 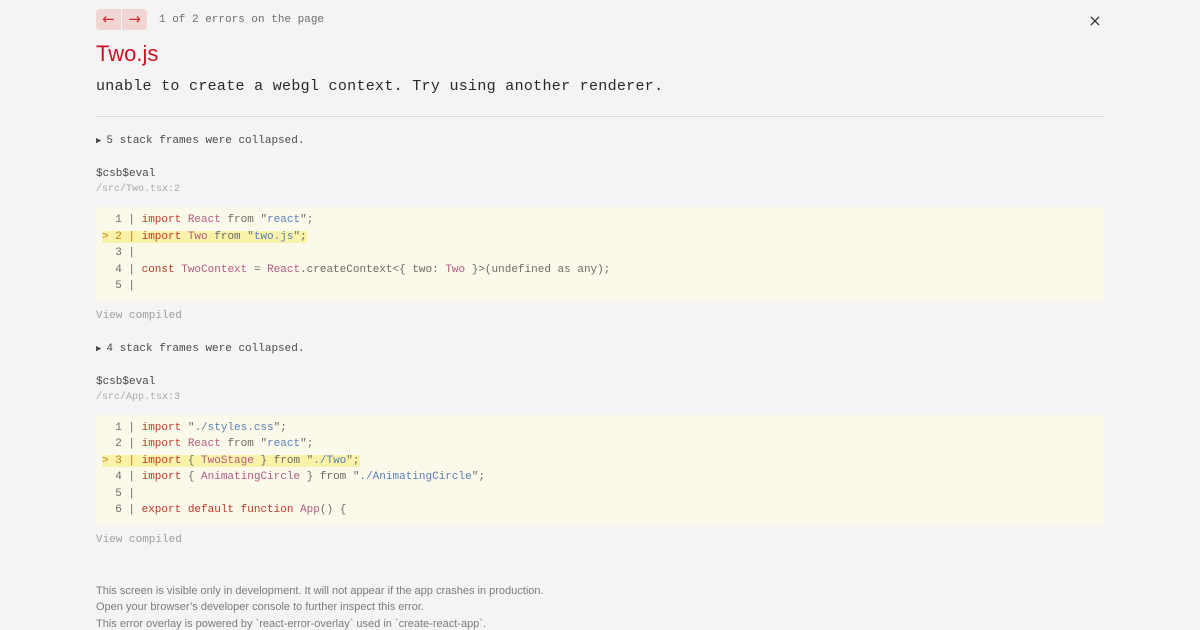 What do you see at coordinates (600, 237) in the screenshot?
I see `code-line-highlighted: > 2 | import Two from "two.js";` at bounding box center [600, 237].